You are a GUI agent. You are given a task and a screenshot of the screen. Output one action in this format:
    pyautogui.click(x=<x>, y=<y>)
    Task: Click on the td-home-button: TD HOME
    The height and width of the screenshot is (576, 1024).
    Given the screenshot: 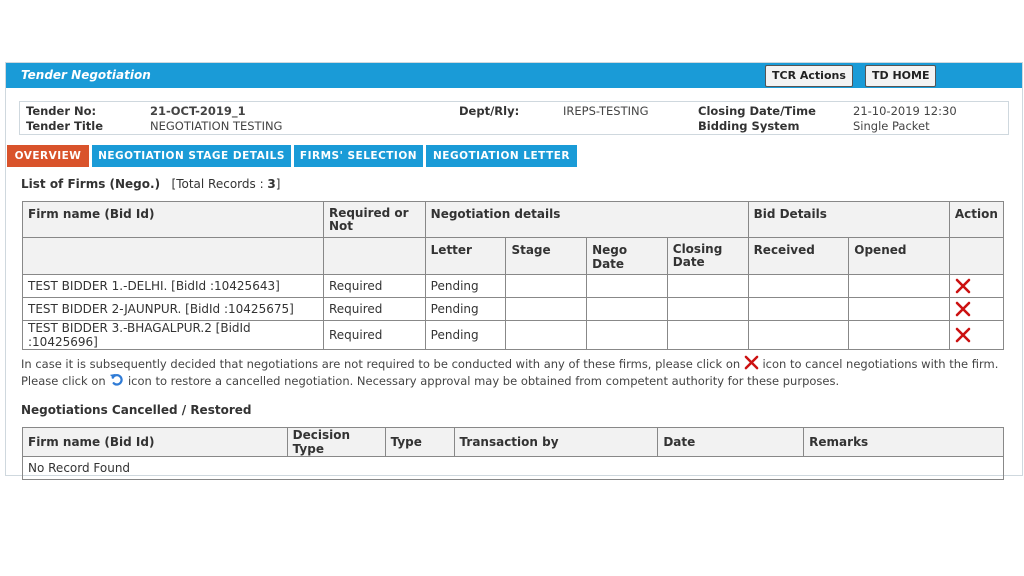 What is the action you would take?
    pyautogui.click(x=901, y=76)
    